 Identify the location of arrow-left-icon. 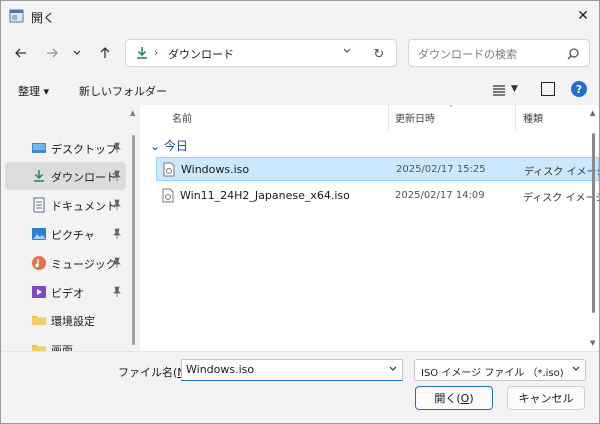
(20, 53).